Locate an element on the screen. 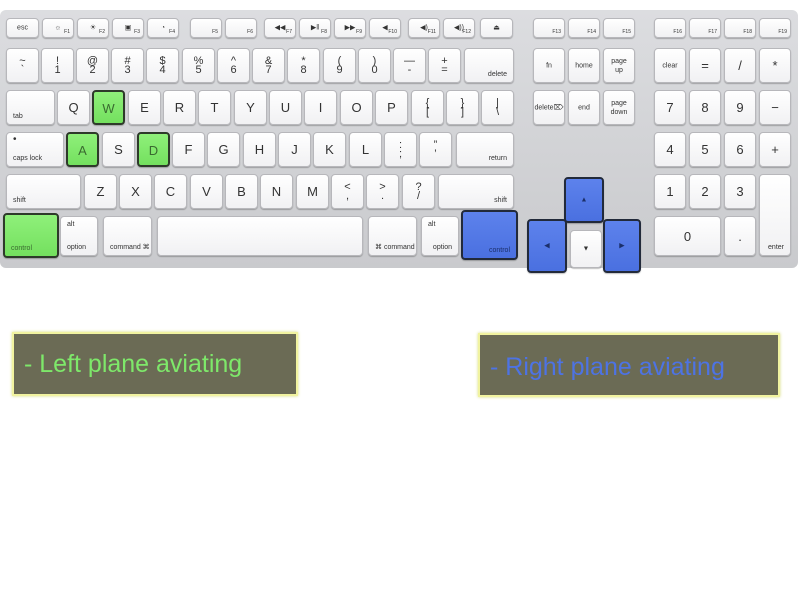  key-period: >. is located at coordinates (382, 191).